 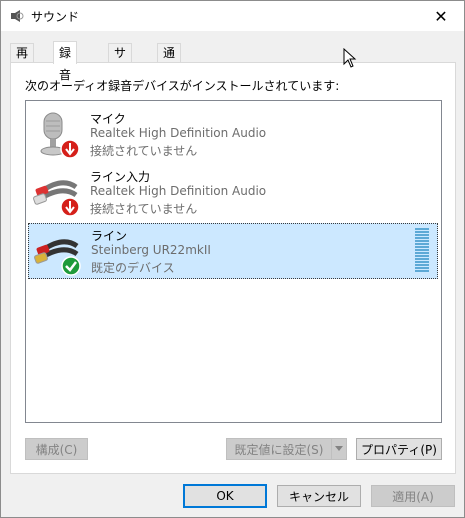 I want to click on title-bar: サウンド ✕, so click(x=232, y=16).